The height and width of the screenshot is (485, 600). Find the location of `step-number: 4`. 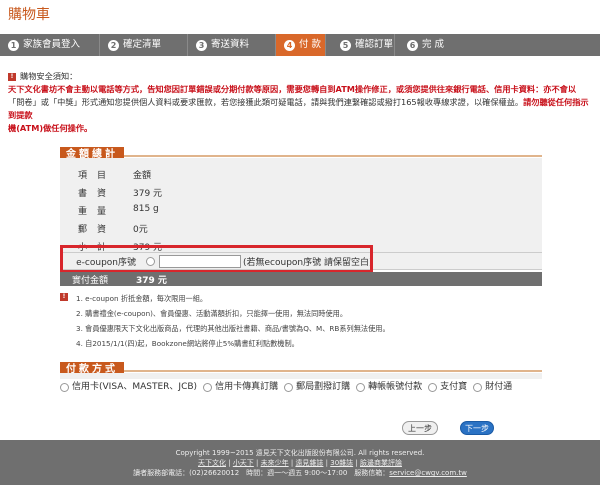

step-number: 4 is located at coordinates (289, 45).